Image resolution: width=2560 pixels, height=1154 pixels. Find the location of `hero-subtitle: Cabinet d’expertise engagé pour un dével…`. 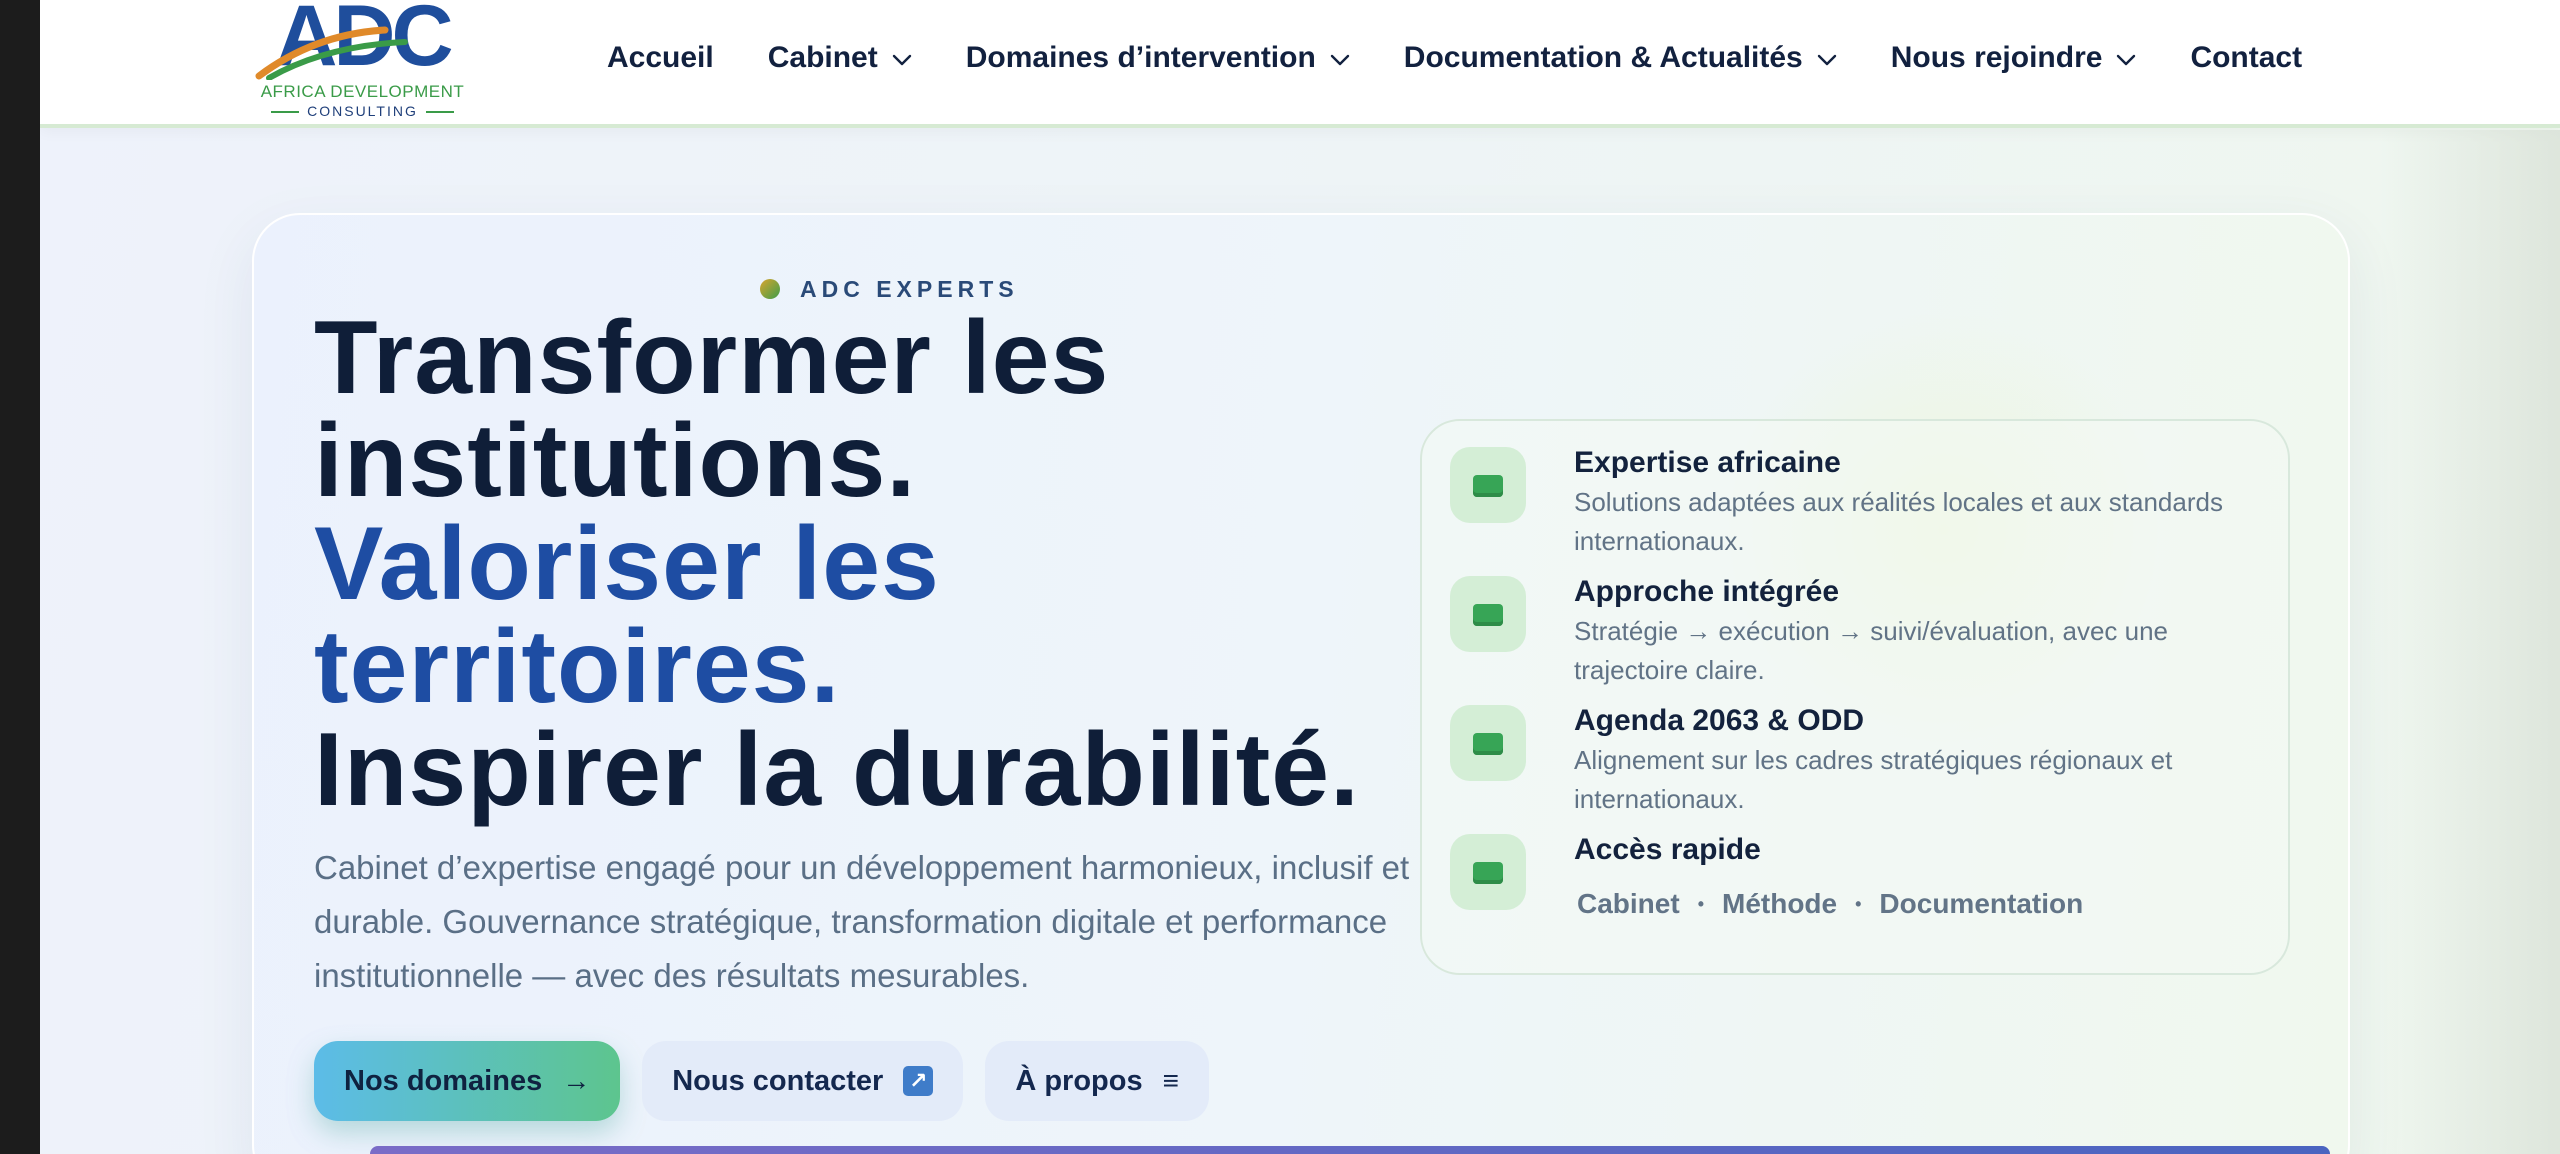

hero-subtitle: Cabinet d’expertise engagé pour un dével… is located at coordinates (862, 921).